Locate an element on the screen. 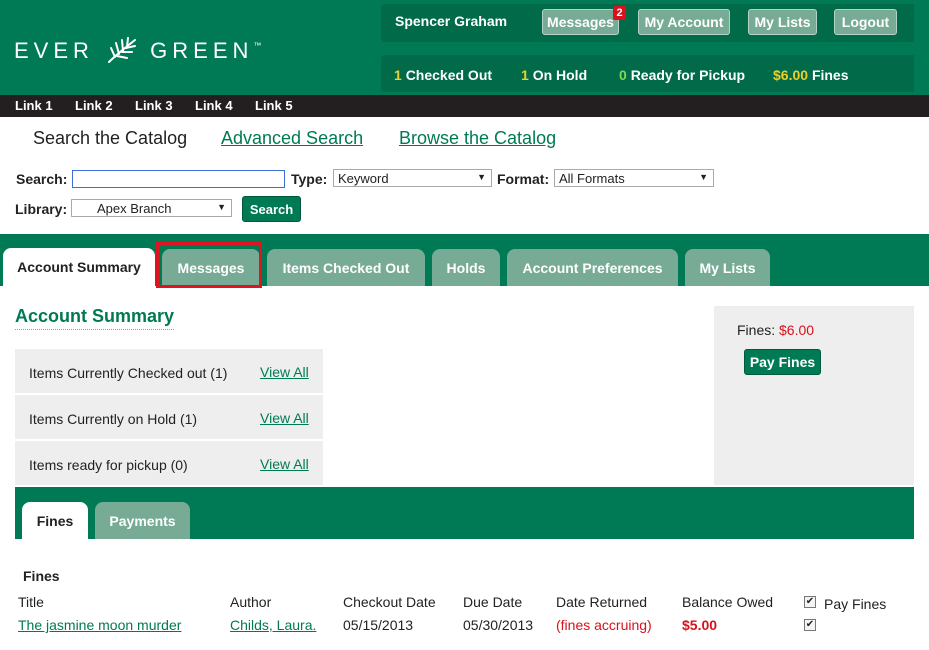 The height and width of the screenshot is (650, 929). fine-due-date: 05/30/2013 is located at coordinates (498, 625).